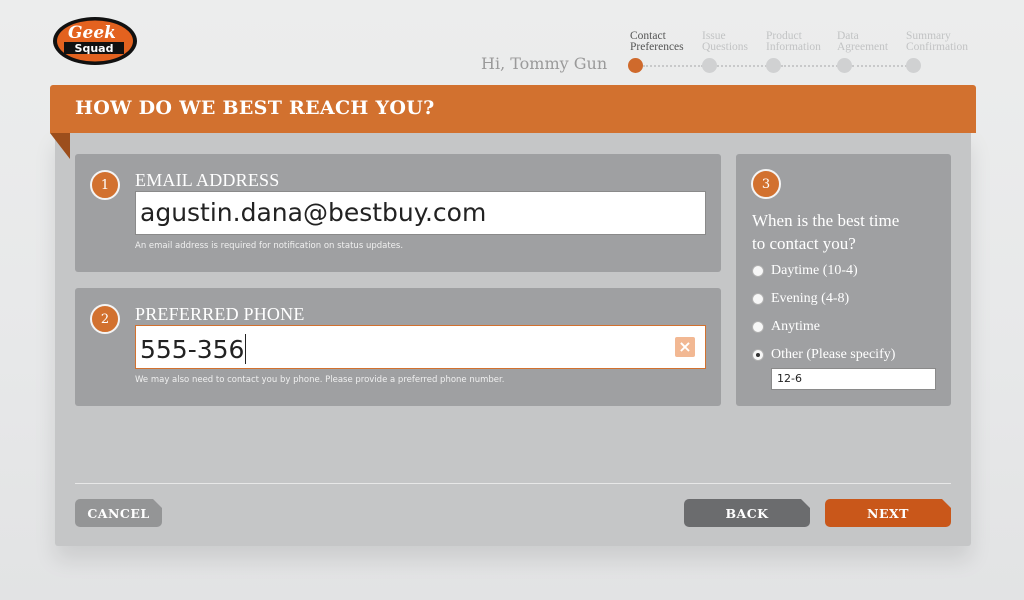 This screenshot has width=1024, height=600. I want to click on phone-input-value: 555-356, so click(192, 349).